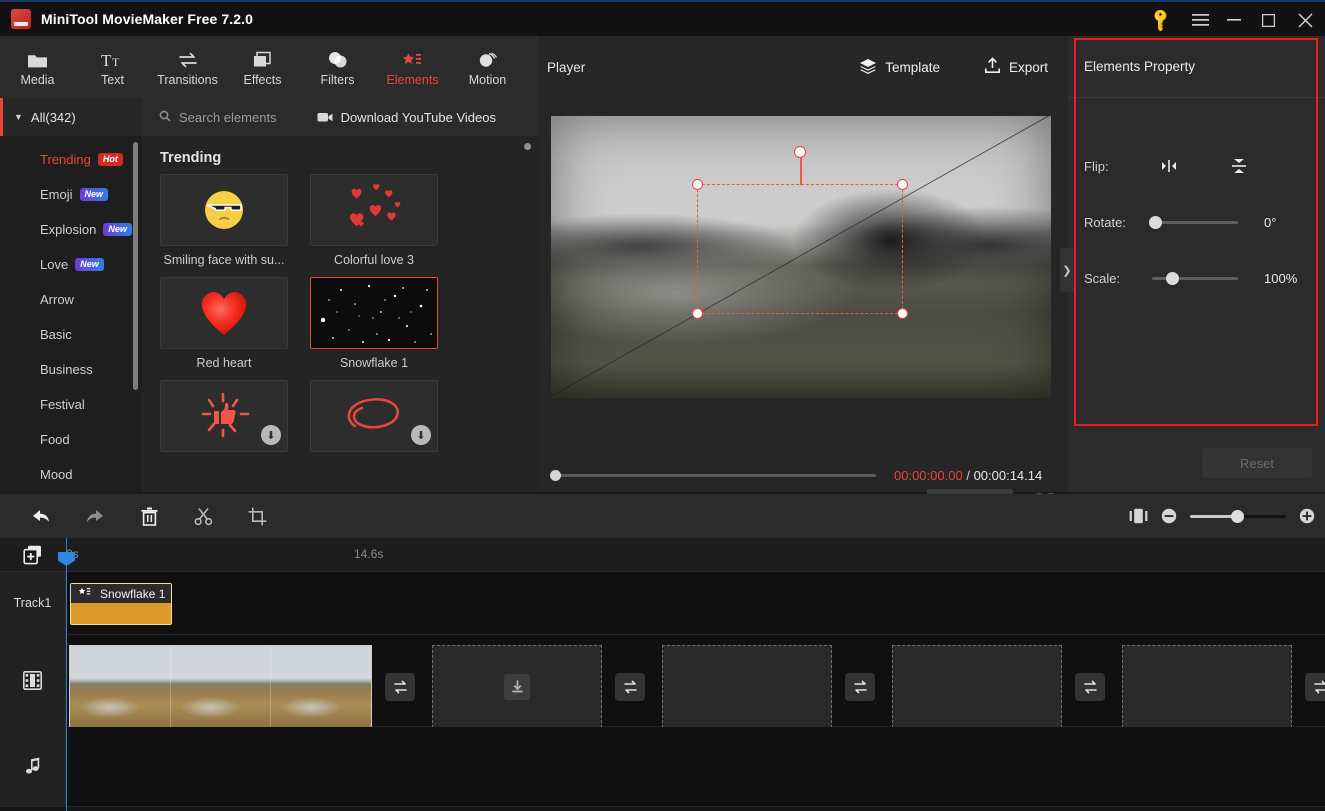 This screenshot has height=811, width=1325. What do you see at coordinates (121, 604) in the screenshot?
I see `element-clip: Snowflake 1` at bounding box center [121, 604].